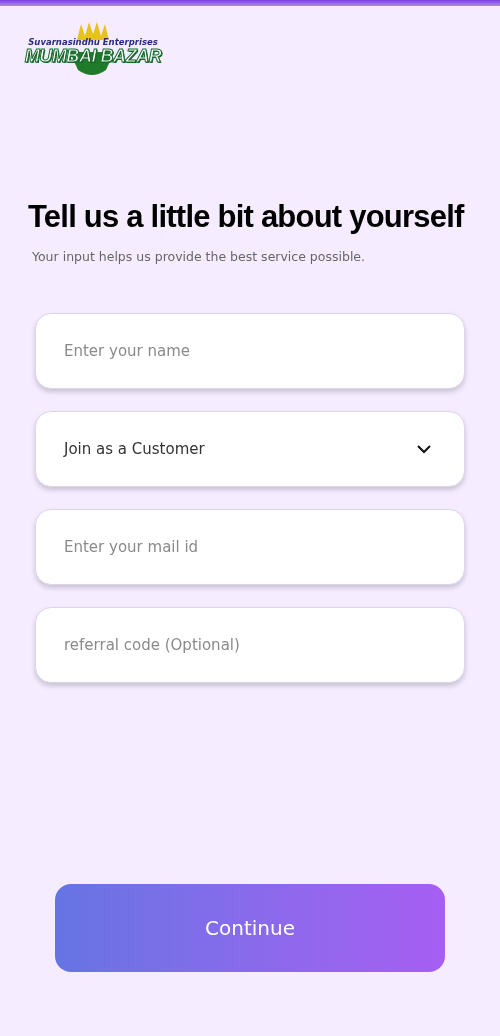 The height and width of the screenshot is (1036, 500). I want to click on input-field: referral code (Optional), so click(250, 644).